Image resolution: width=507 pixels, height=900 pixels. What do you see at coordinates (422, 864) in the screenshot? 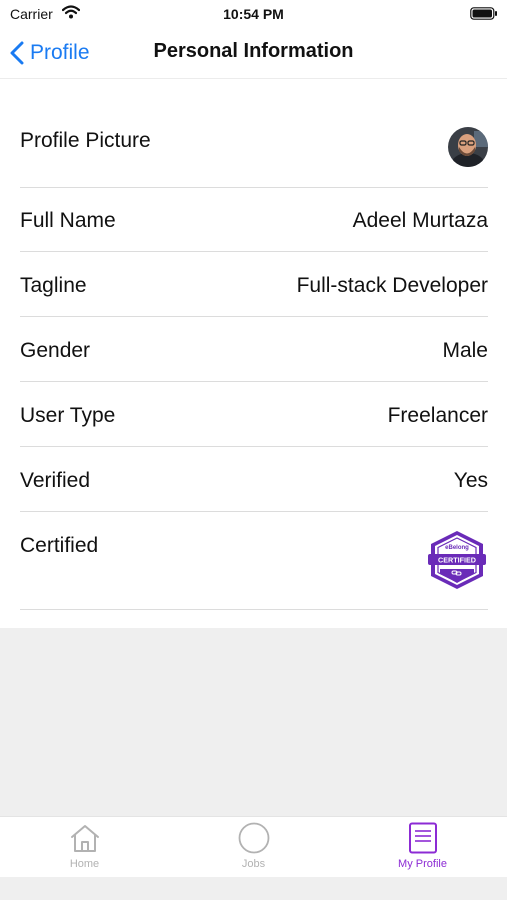
I see `tab-my-profile-label: My Profile` at bounding box center [422, 864].